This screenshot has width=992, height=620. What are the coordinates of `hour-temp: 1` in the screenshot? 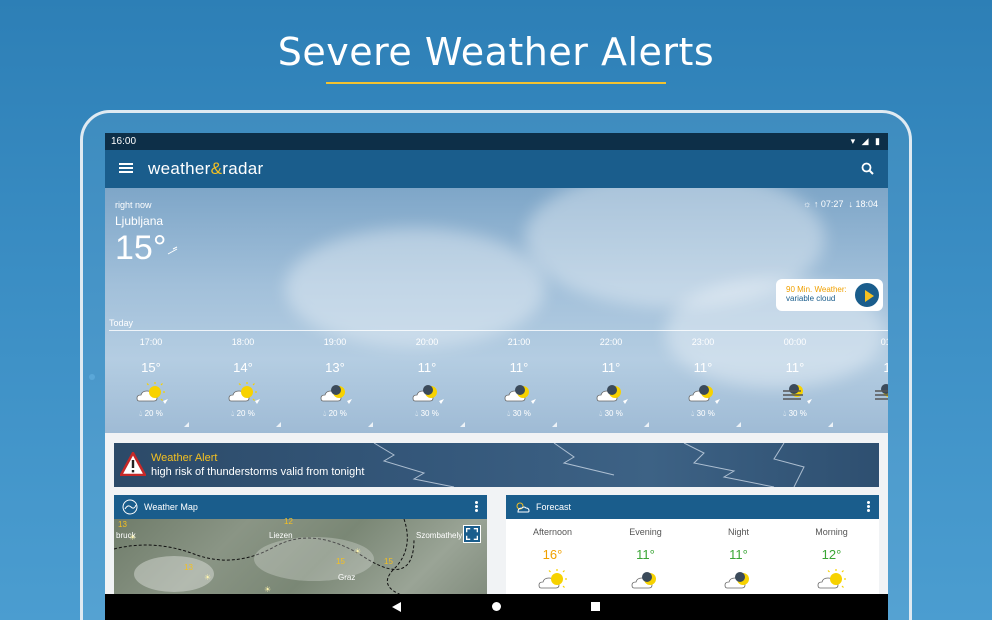 It's located at (885, 367).